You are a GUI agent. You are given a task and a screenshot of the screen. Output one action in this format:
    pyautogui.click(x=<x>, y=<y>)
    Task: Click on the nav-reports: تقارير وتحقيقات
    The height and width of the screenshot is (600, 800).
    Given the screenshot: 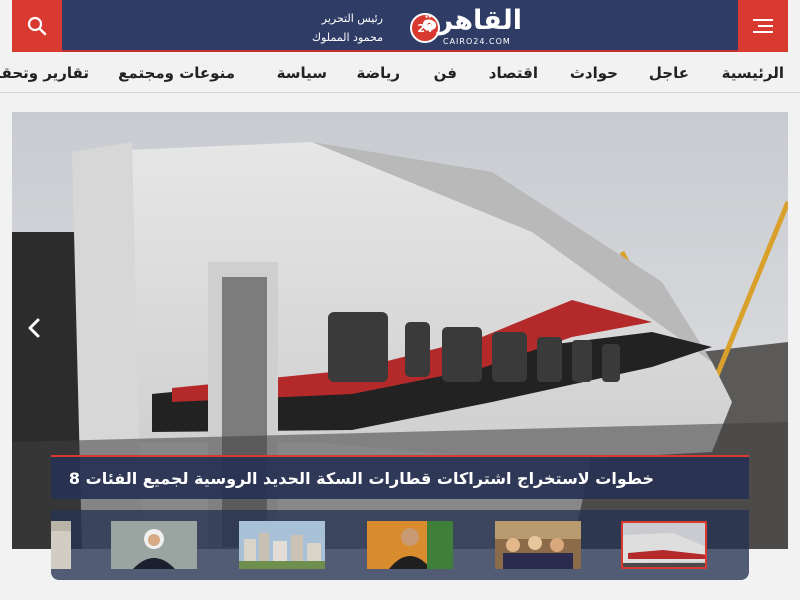 What is the action you would take?
    pyautogui.click(x=44, y=73)
    